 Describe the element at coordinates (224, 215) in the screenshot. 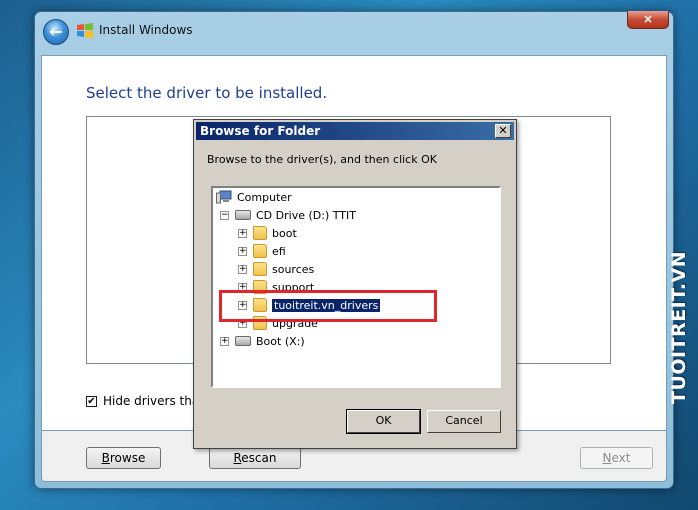

I see `collapse-icon: −` at that location.